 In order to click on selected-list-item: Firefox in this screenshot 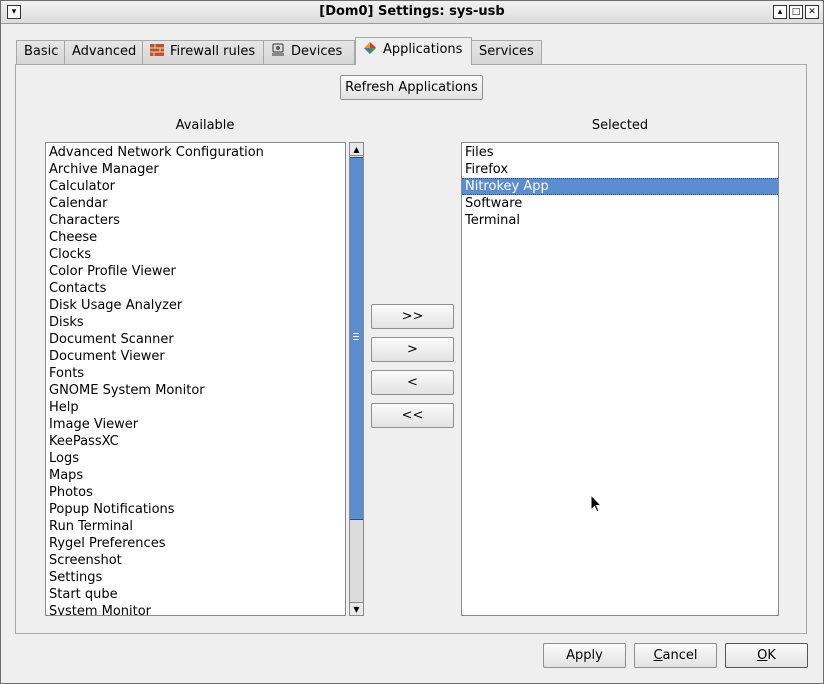, I will do `click(620, 169)`.